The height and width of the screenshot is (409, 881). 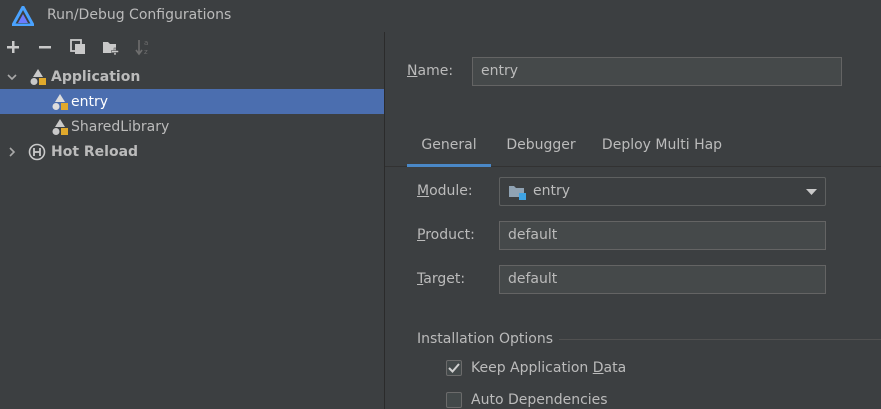 I want to click on auto-dependencies-checkbox, so click(x=454, y=400).